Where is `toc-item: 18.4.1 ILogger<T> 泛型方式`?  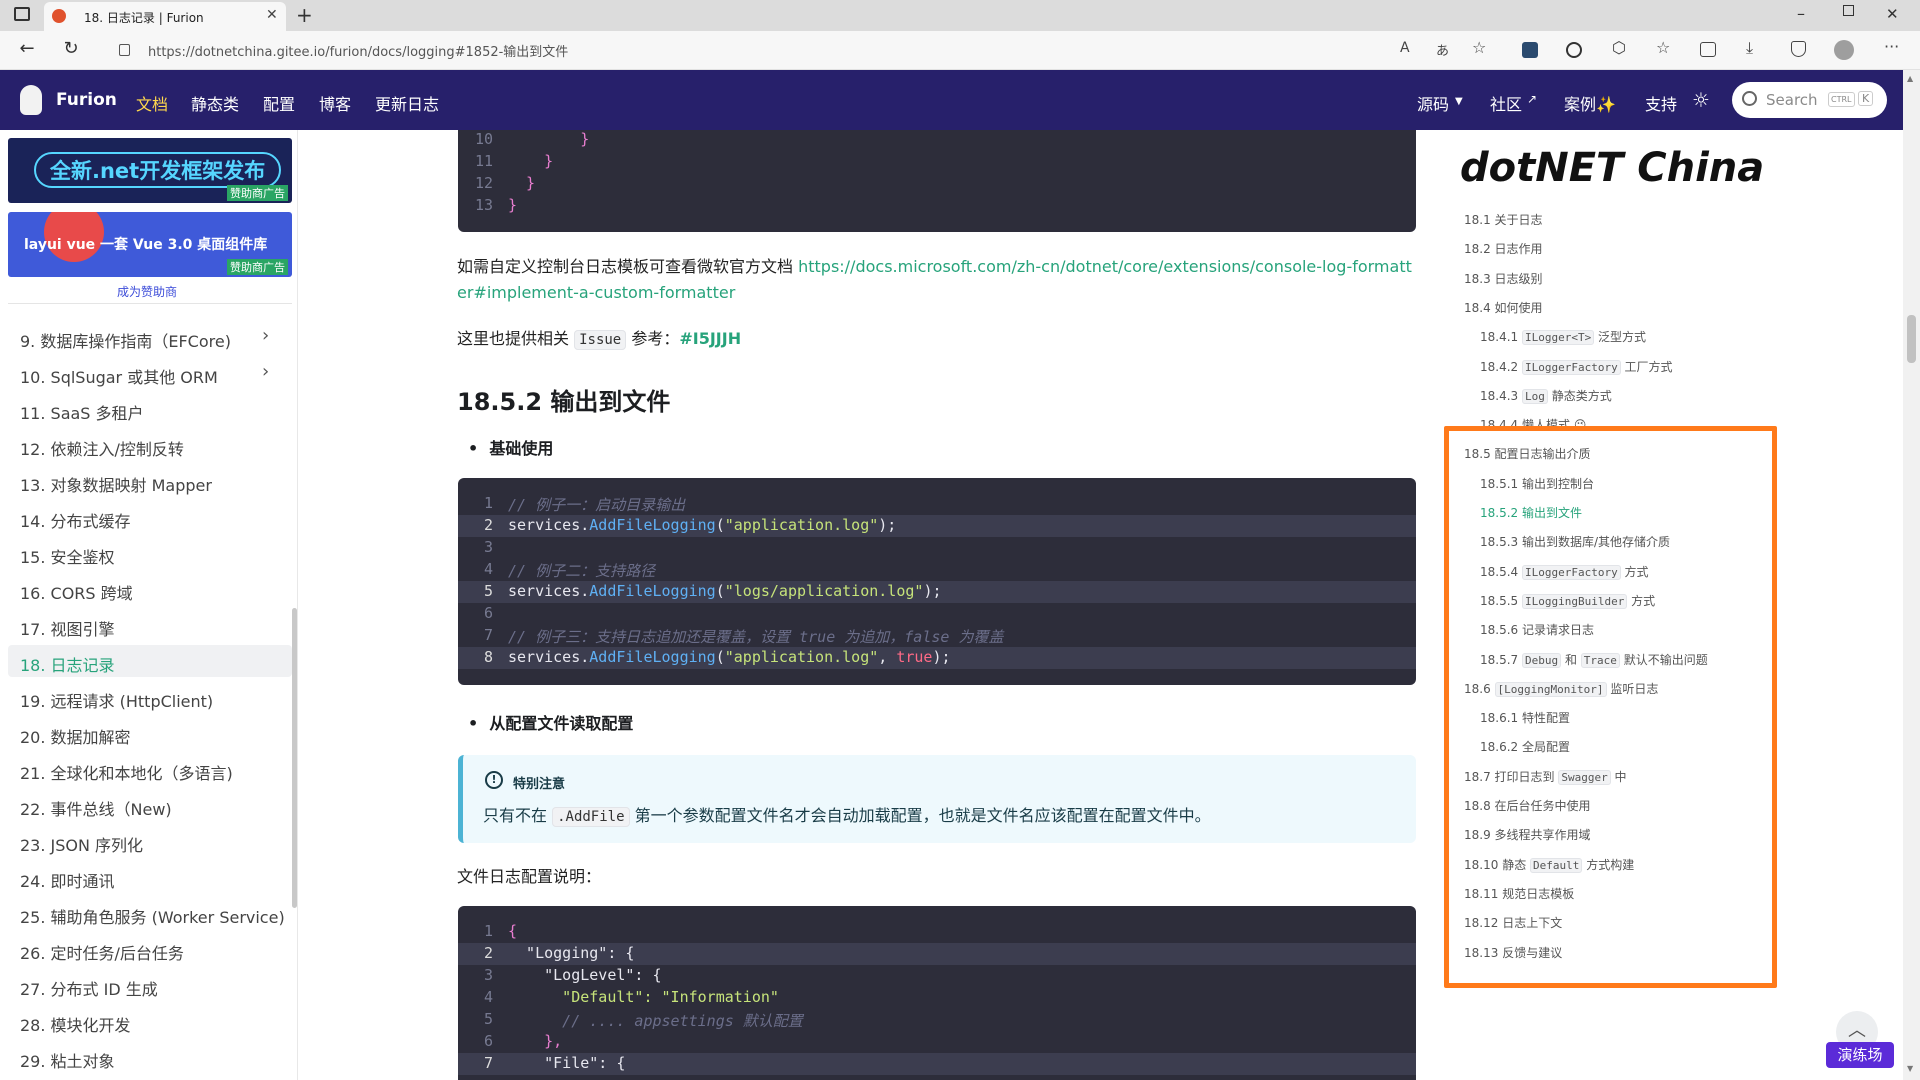 toc-item: 18.4.1 ILogger<T> 泛型方式 is located at coordinates (1563, 336).